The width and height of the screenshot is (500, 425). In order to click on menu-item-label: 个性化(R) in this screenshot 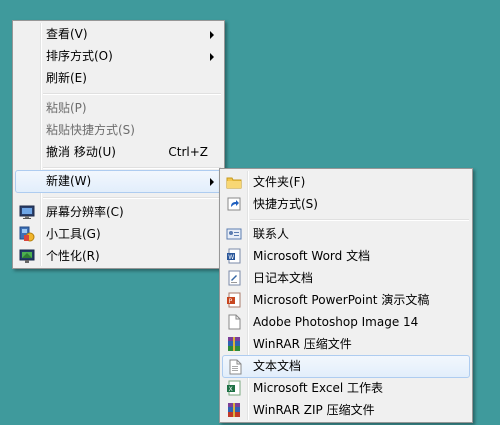, I will do `click(73, 256)`.